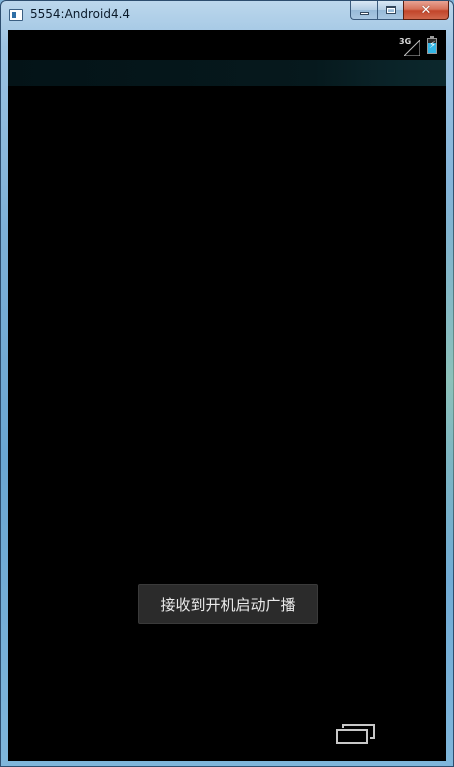 The image size is (454, 767). What do you see at coordinates (228, 604) in the screenshot?
I see `toast-message: 接收到开机启动广播` at bounding box center [228, 604].